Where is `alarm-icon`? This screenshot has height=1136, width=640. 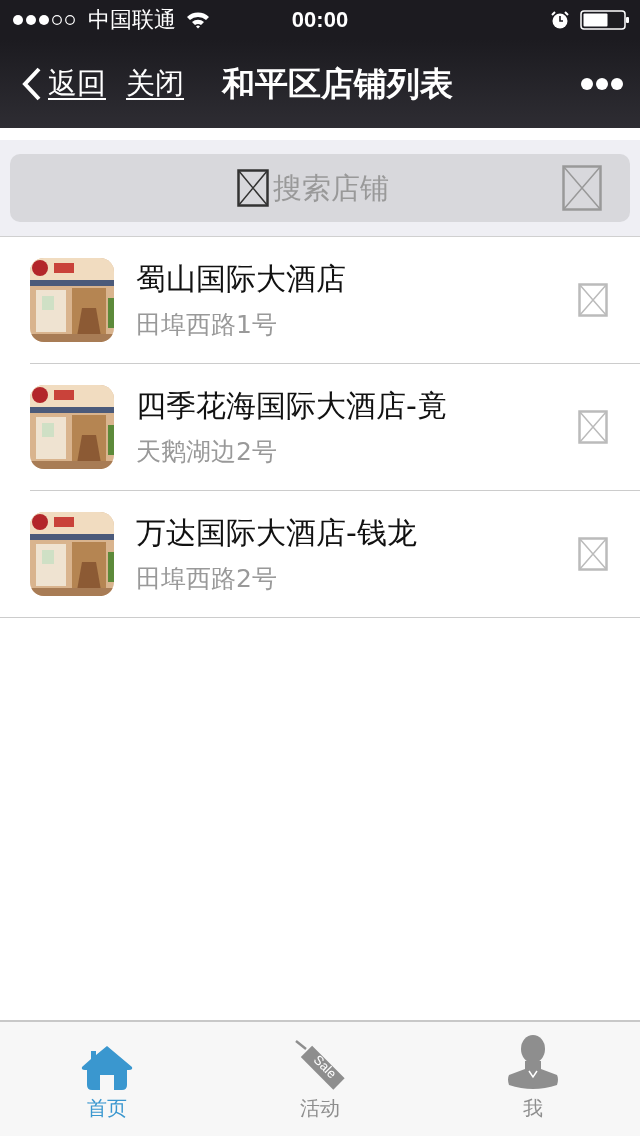 alarm-icon is located at coordinates (560, 20).